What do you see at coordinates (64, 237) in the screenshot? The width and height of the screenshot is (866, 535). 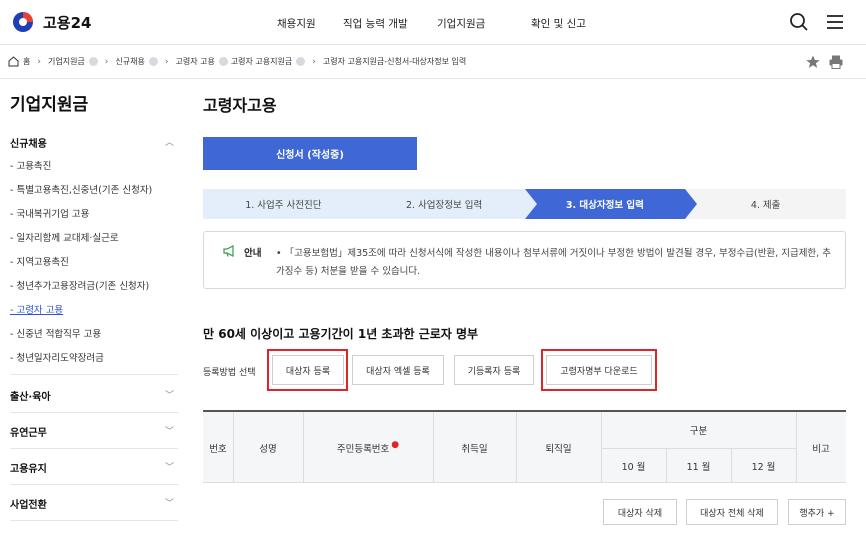 I see `sidebar-item-shift-work: - 일자리함께 교대제·실근로` at bounding box center [64, 237].